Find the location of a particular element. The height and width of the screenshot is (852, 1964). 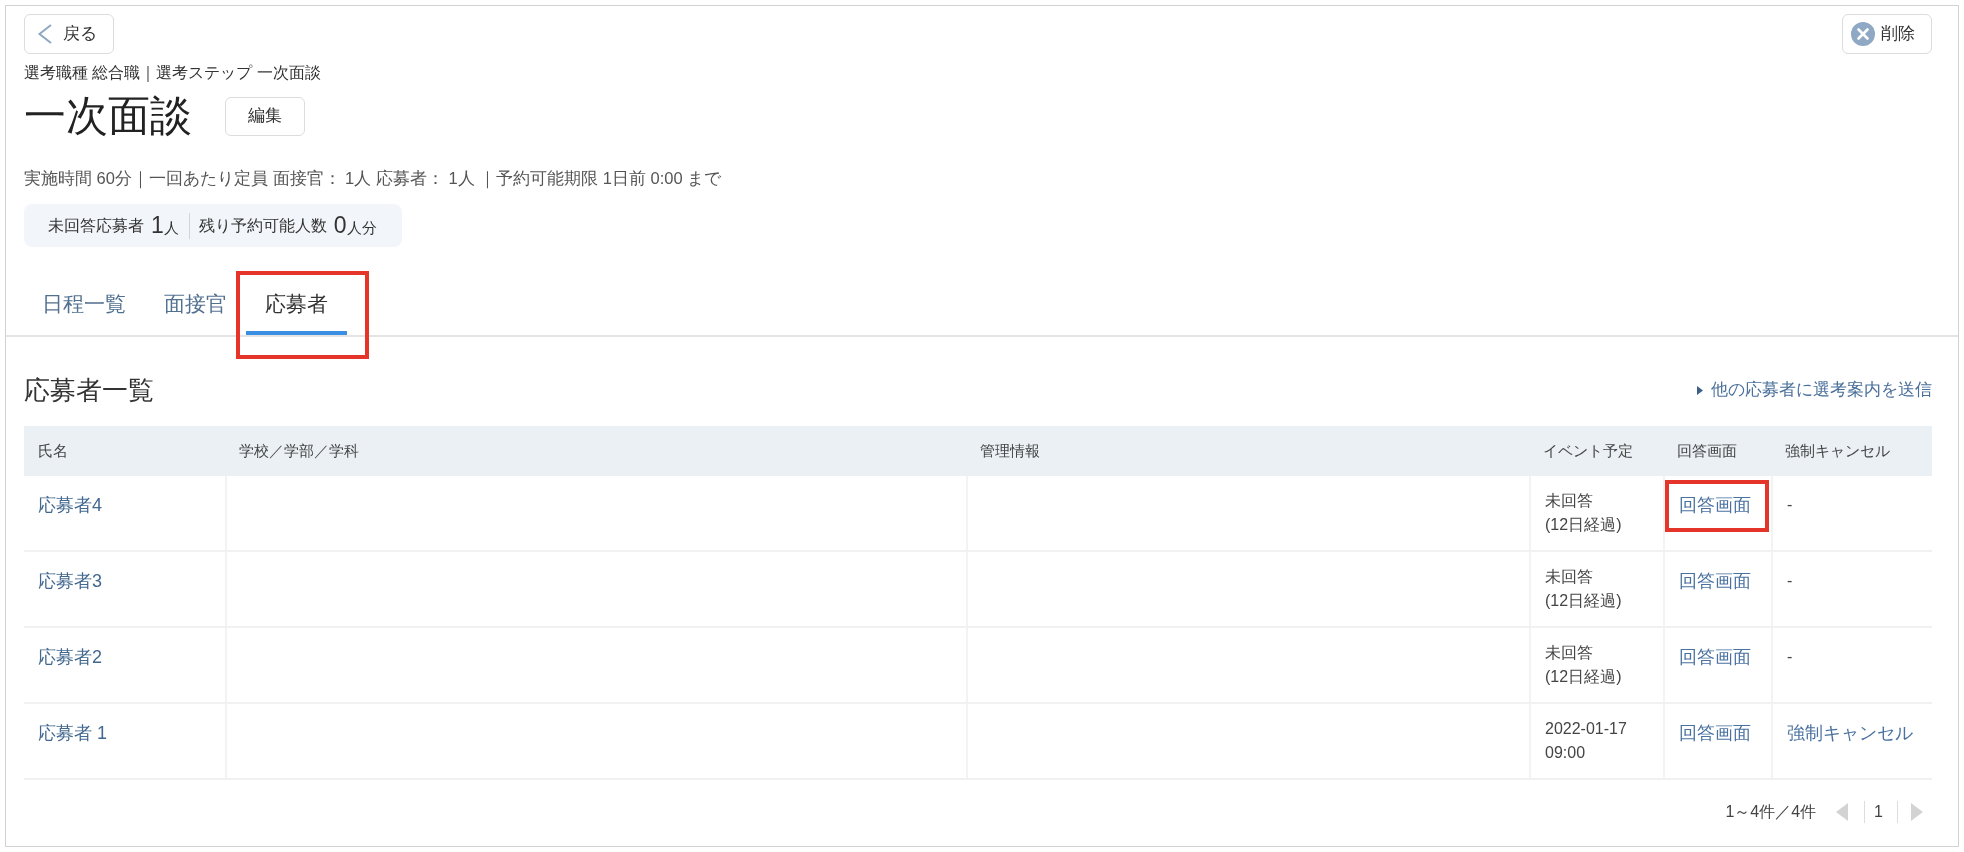

stat-label: 残り予約可能人数 is located at coordinates (262, 225).